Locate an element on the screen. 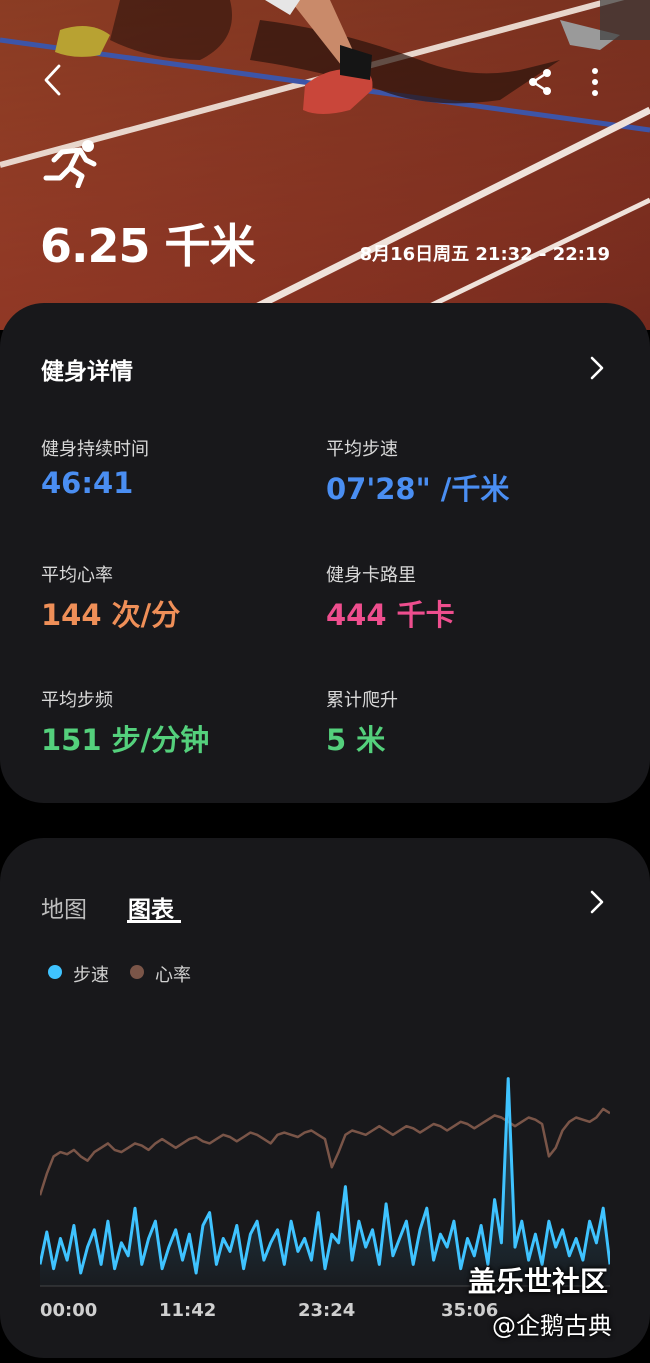  tab-chart: 图表 is located at coordinates (151, 907).